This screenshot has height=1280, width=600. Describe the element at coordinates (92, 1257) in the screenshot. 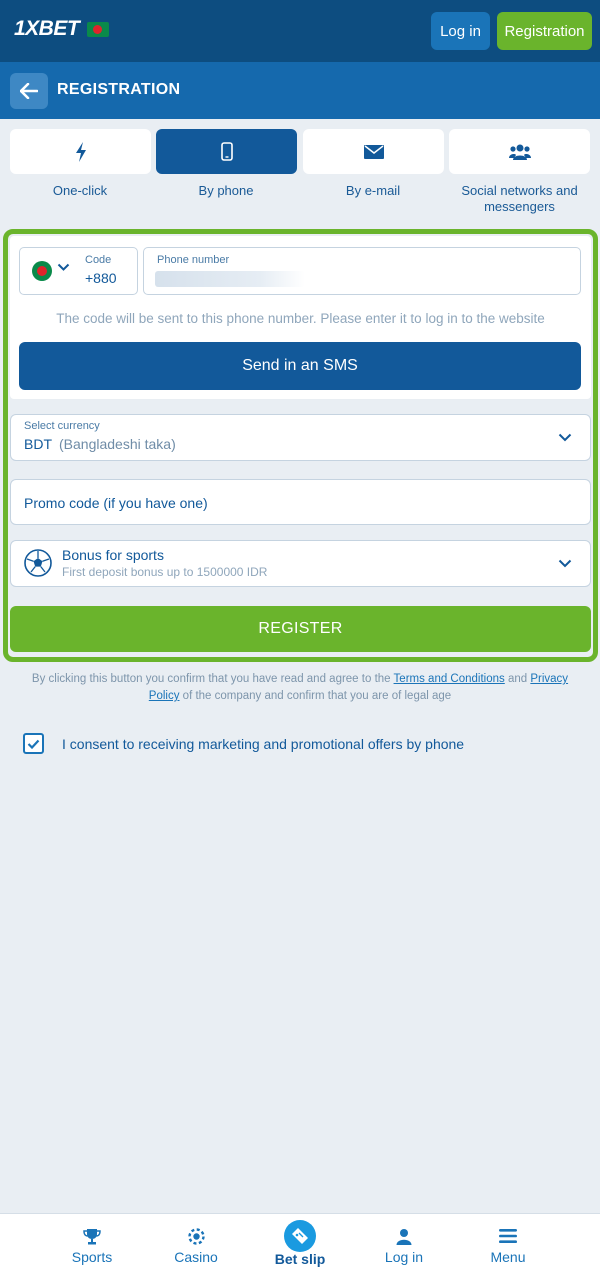

I see `nav-sports-label: Sports` at that location.